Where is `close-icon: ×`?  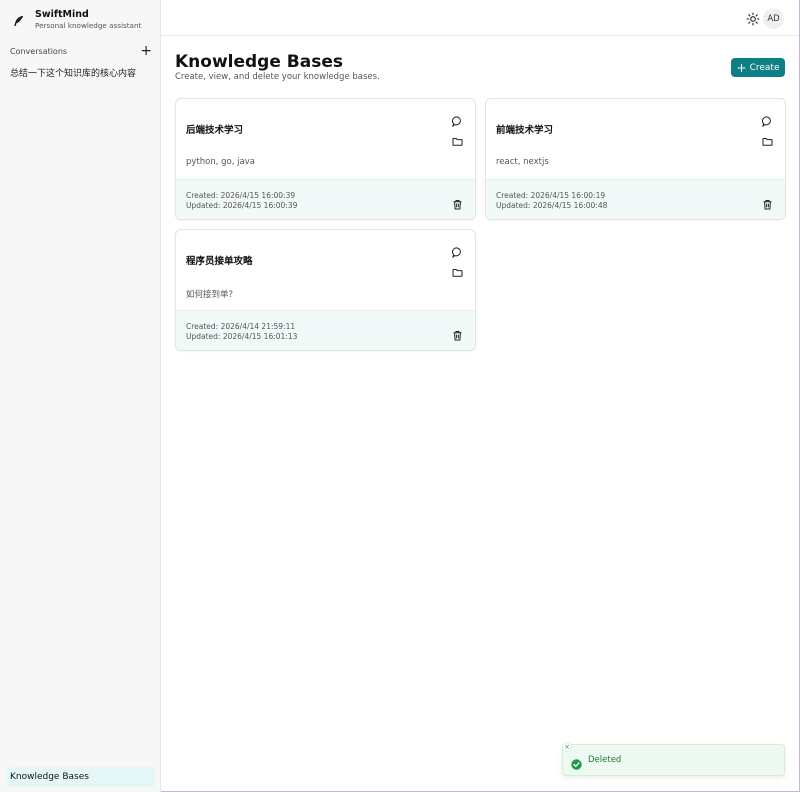 close-icon: × is located at coordinates (567, 747).